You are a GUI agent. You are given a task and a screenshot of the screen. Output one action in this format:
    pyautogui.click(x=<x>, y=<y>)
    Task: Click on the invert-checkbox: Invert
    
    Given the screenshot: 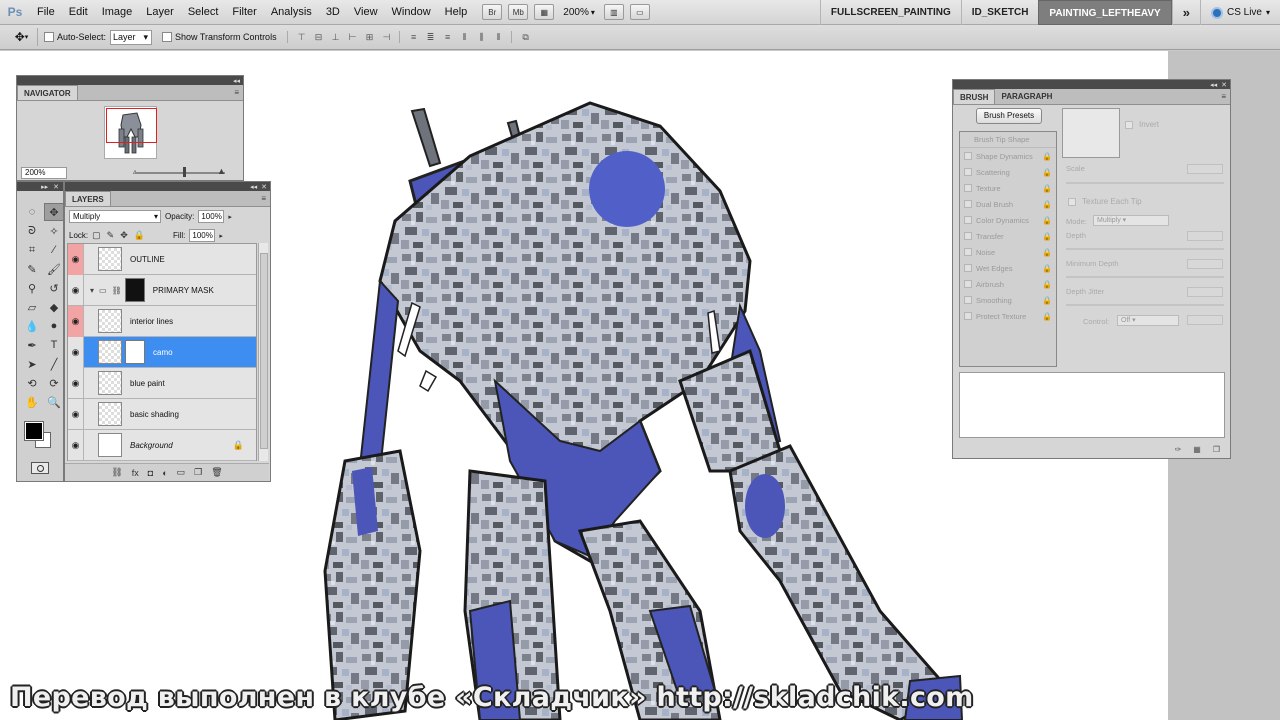 What is the action you would take?
    pyautogui.click(x=1142, y=124)
    